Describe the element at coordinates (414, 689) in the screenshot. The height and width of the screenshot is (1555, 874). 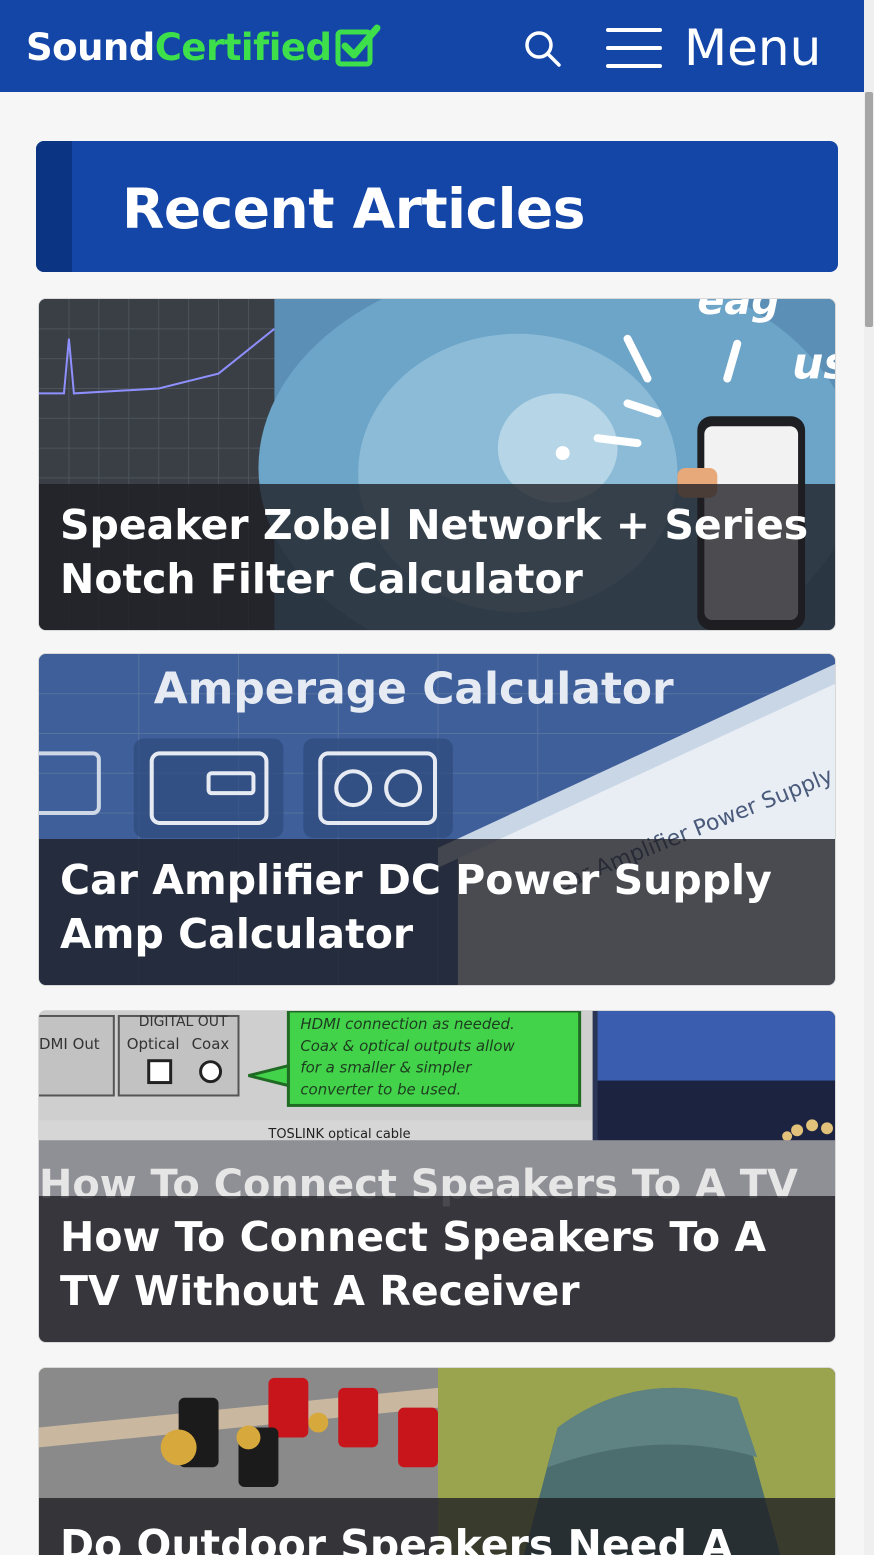
I see `thumb-caption: Amperage Calculator` at that location.